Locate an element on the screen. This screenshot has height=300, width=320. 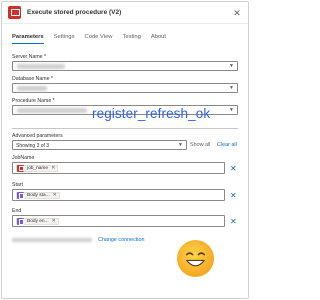
server-name-value-redacted is located at coordinates (41, 66).